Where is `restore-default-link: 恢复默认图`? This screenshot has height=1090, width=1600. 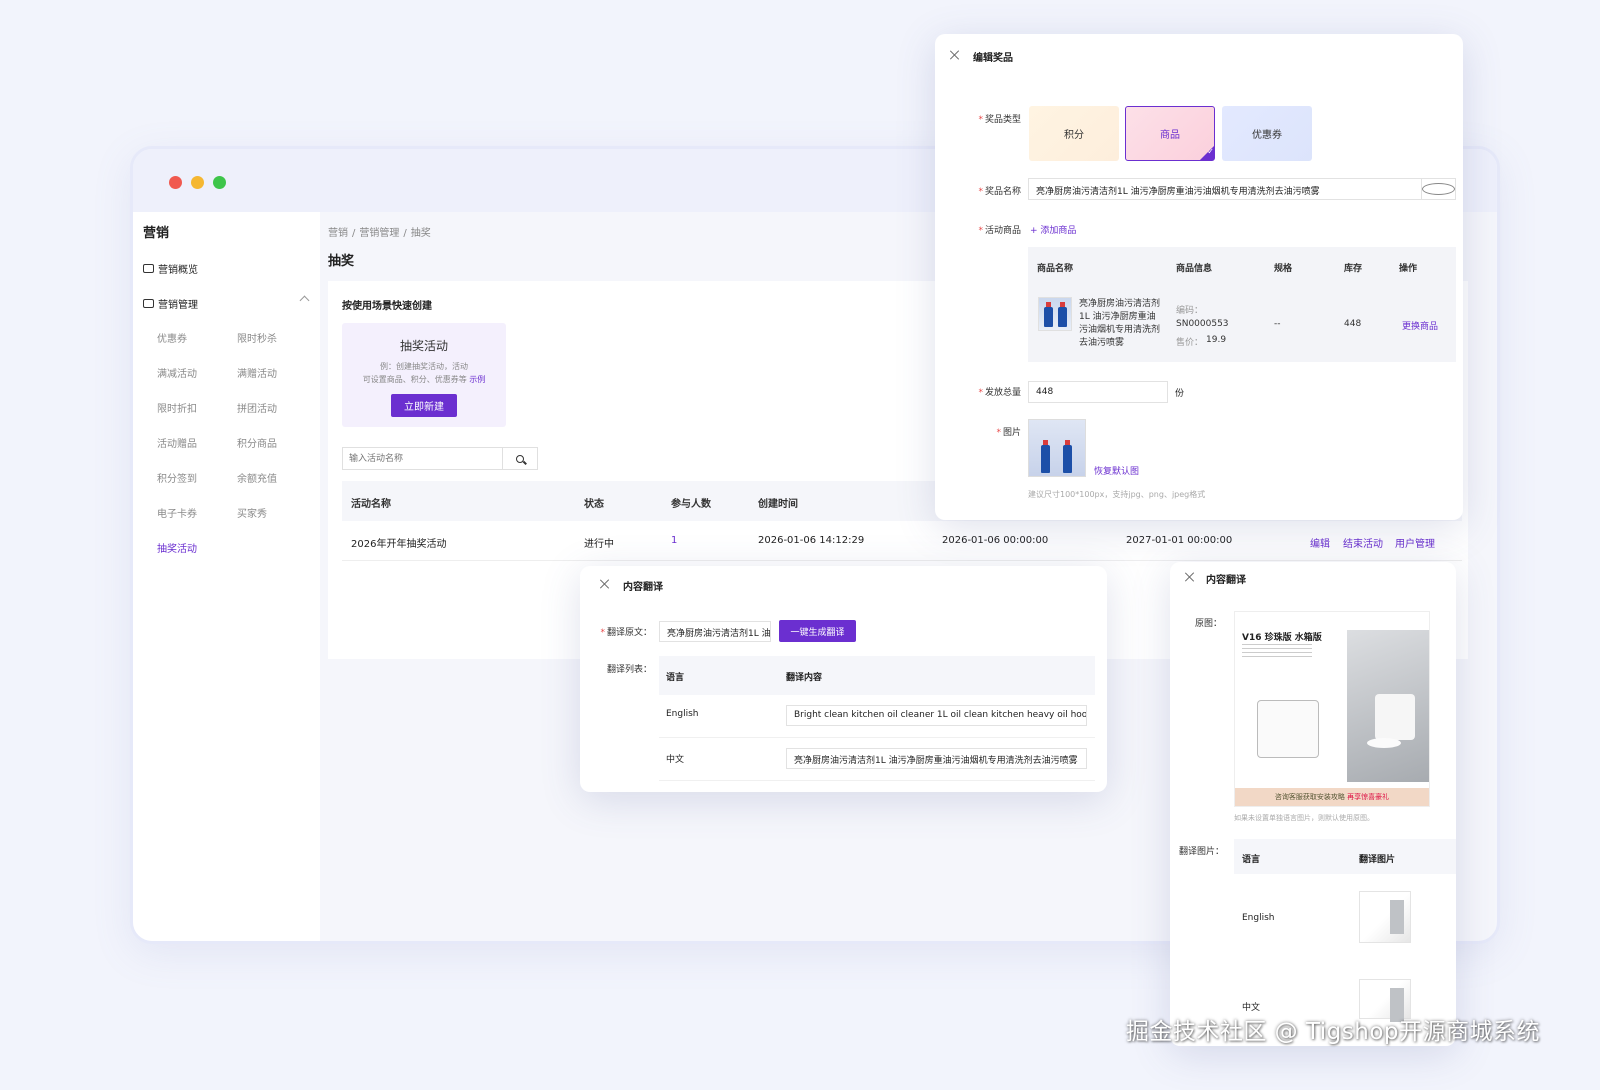
restore-default-link: 恢复默认图 is located at coordinates (1116, 470).